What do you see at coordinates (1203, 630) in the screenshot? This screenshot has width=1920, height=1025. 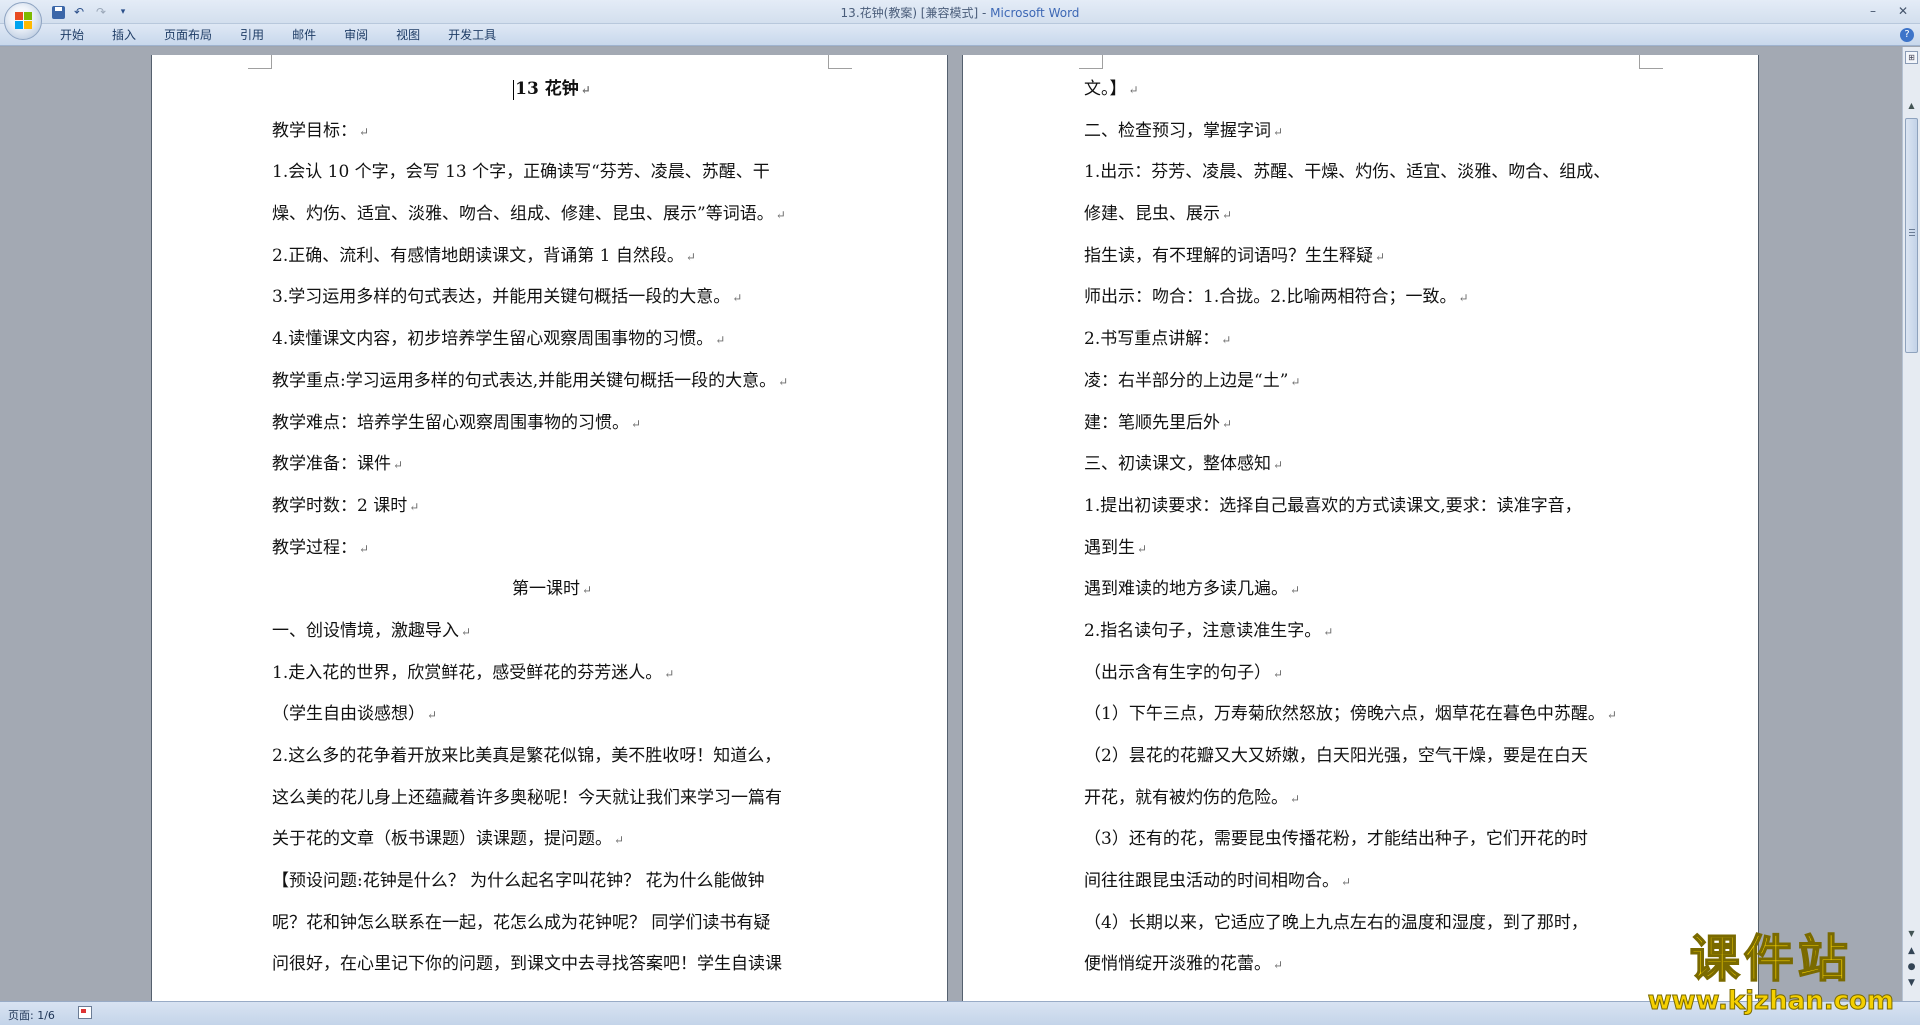 I see `paragraph-text: 2.指名读句子，注意读准生字。` at bounding box center [1203, 630].